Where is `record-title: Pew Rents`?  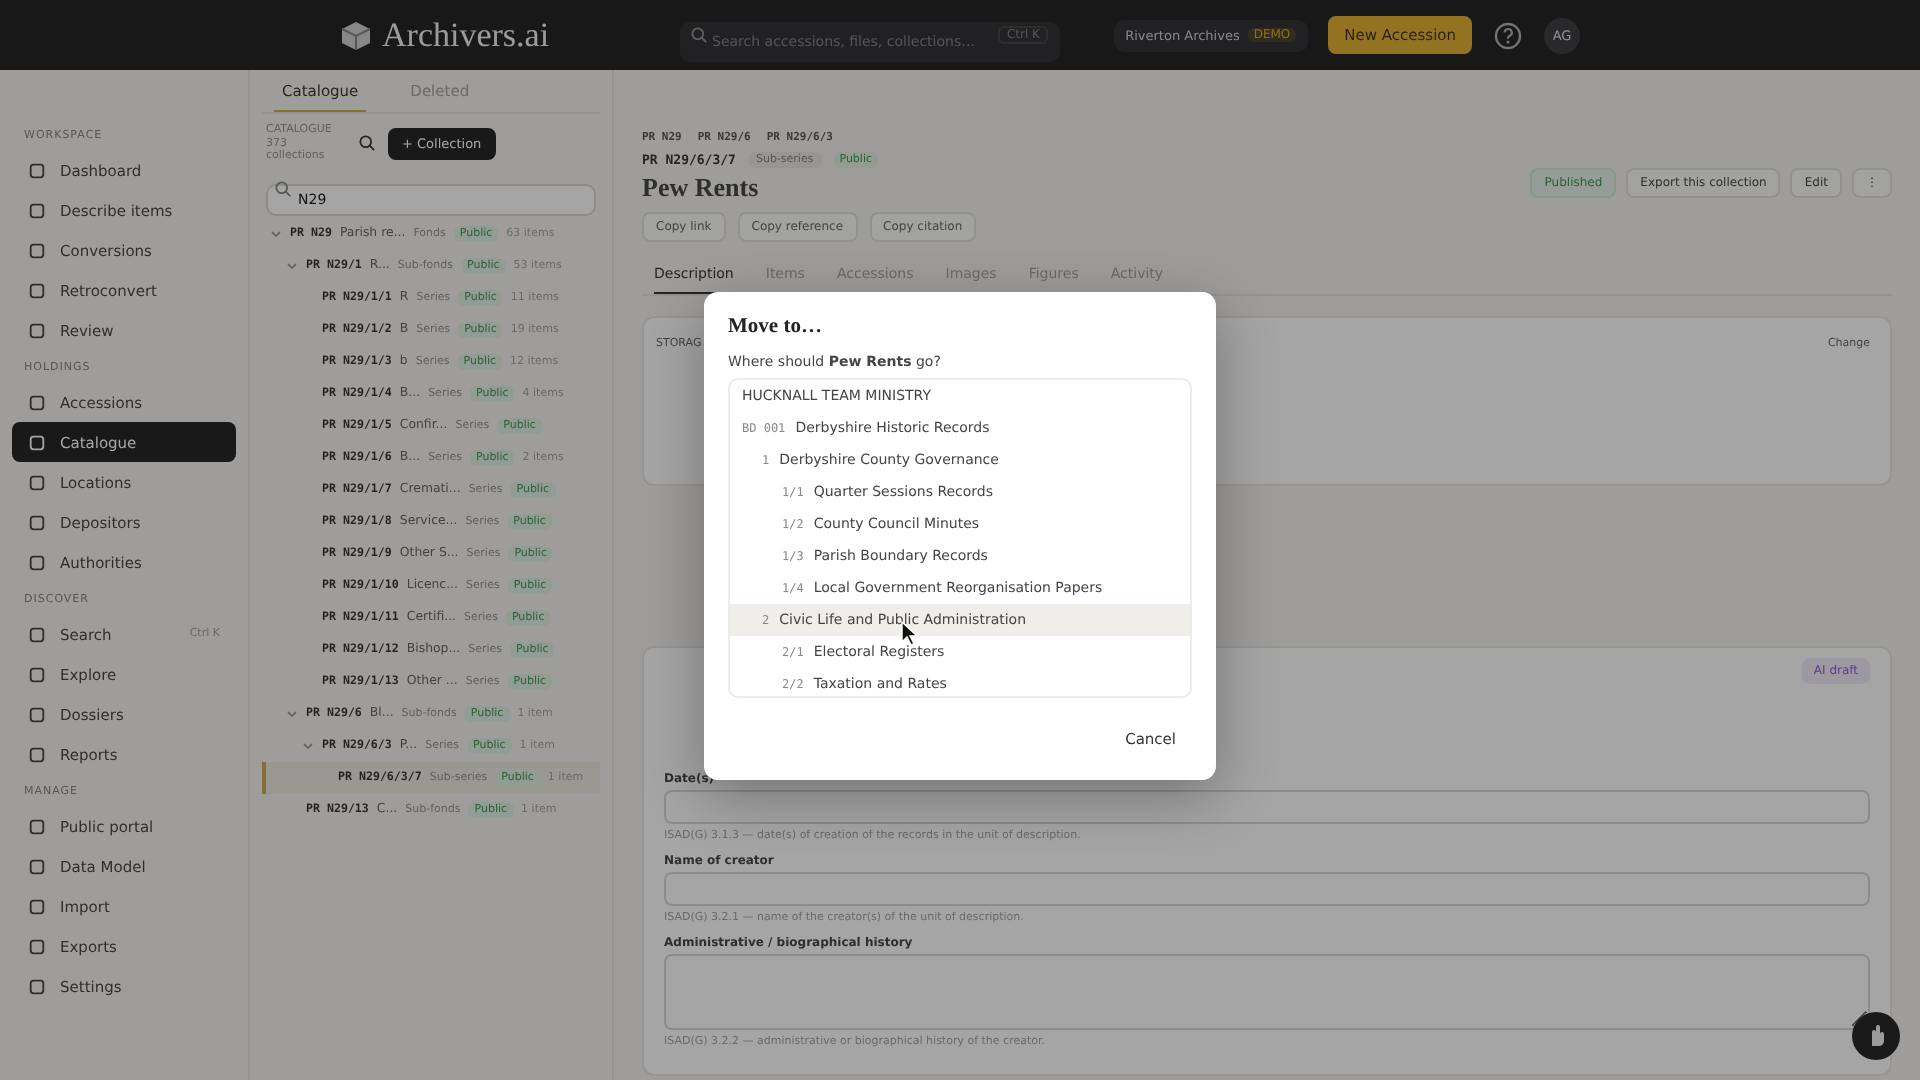
record-title: Pew Rents is located at coordinates (701, 188).